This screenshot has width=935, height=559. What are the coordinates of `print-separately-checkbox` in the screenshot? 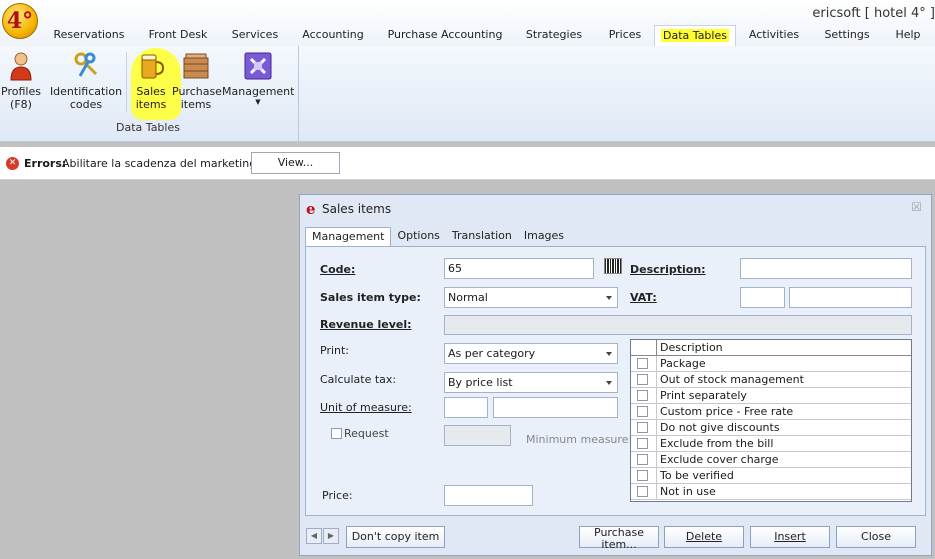 It's located at (642, 395).